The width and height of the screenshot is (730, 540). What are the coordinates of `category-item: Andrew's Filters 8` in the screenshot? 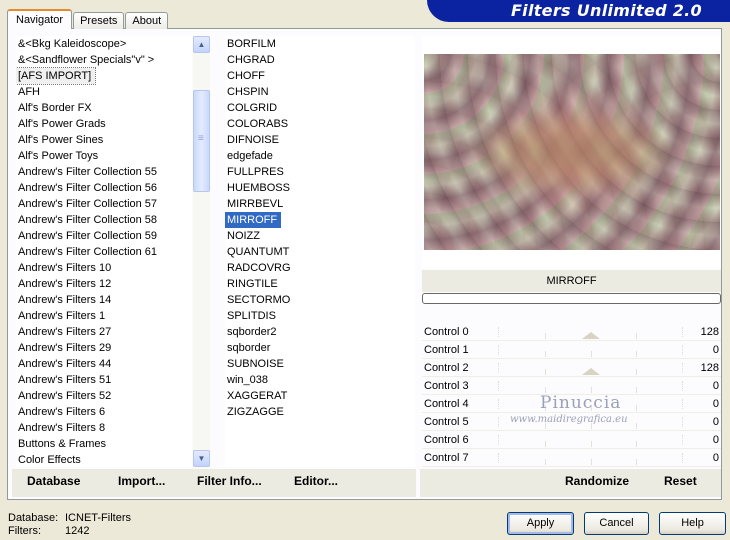 It's located at (104, 428).